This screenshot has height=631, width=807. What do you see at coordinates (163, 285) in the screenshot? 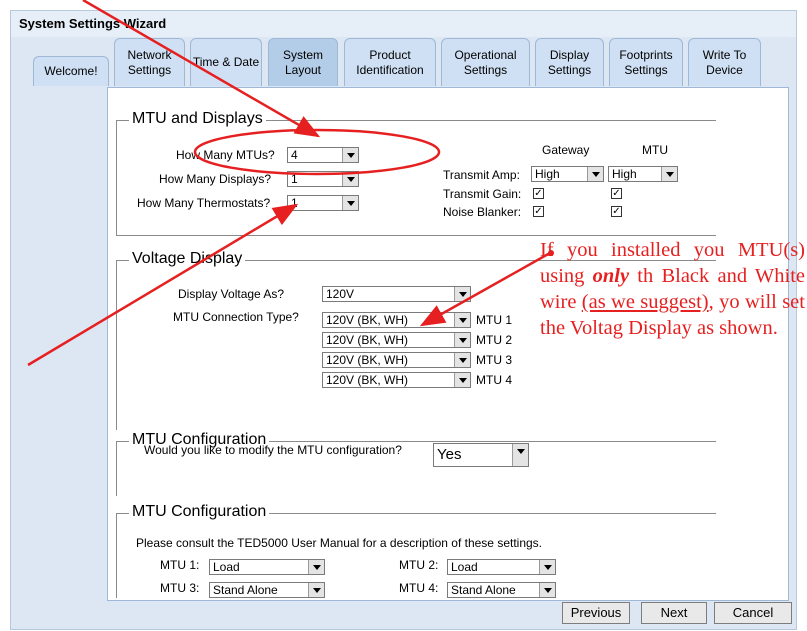
I see `arrow-to-thermostats` at bounding box center [163, 285].